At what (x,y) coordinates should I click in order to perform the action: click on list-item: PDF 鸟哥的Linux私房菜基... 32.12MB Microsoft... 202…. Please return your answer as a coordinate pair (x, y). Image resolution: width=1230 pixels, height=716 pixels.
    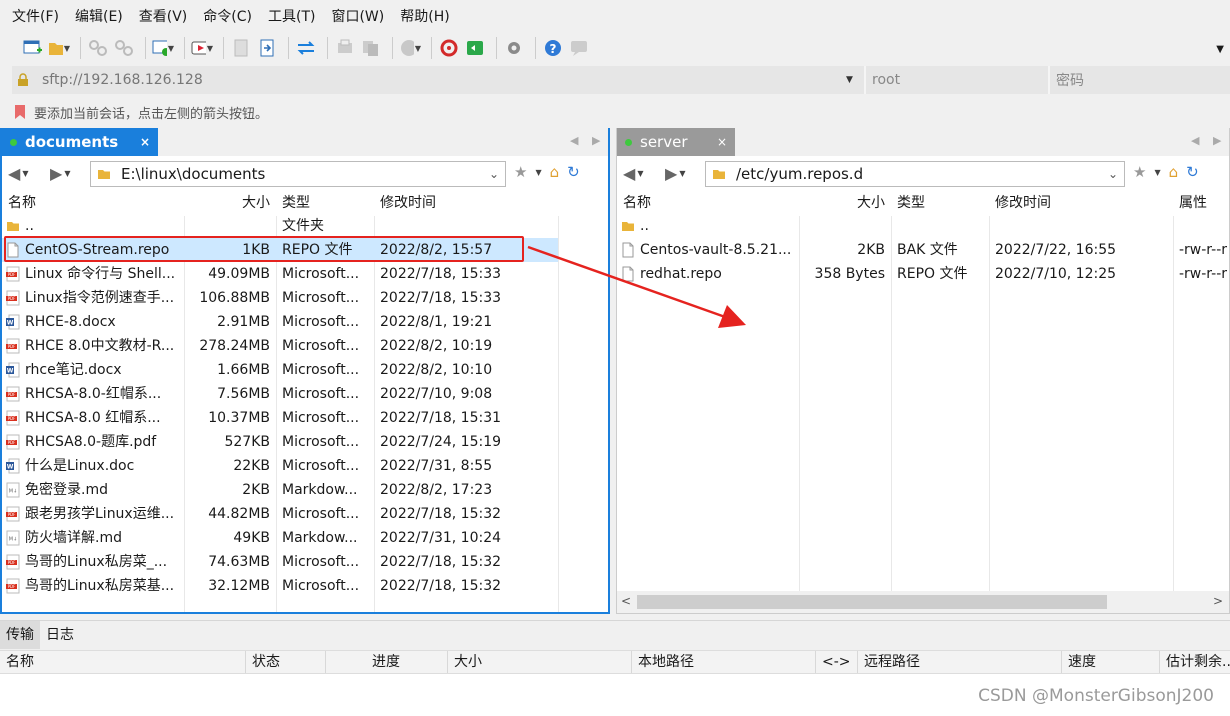
    Looking at the image, I should click on (305, 586).